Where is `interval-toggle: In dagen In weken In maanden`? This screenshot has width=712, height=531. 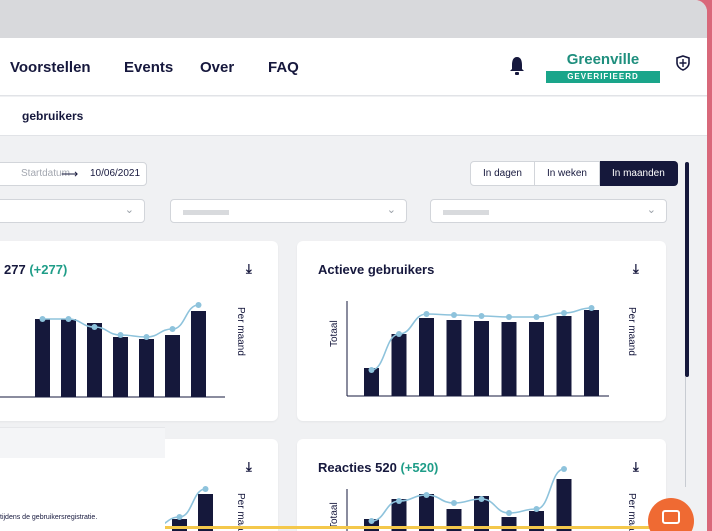
interval-toggle: In dagen In weken In maanden is located at coordinates (574, 173).